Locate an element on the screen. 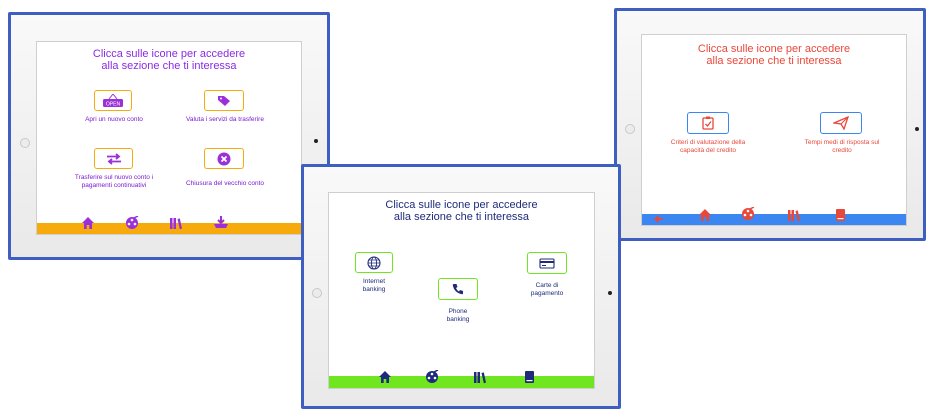 This screenshot has width=929, height=409. home-button-right is located at coordinates (917, 129).